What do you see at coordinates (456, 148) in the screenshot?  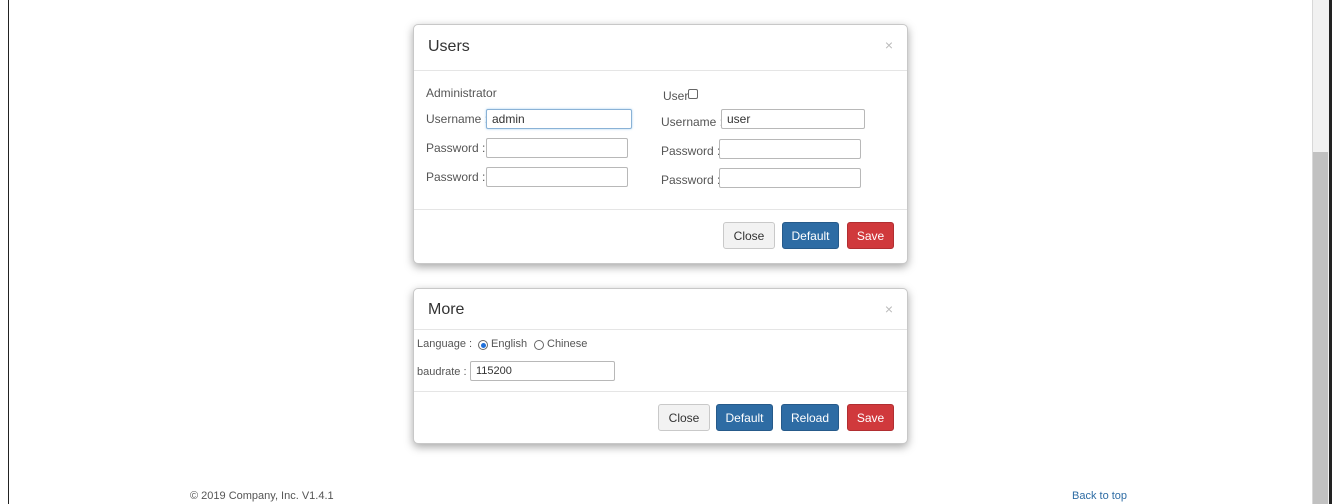 I see `admin-password-label: Password :` at bounding box center [456, 148].